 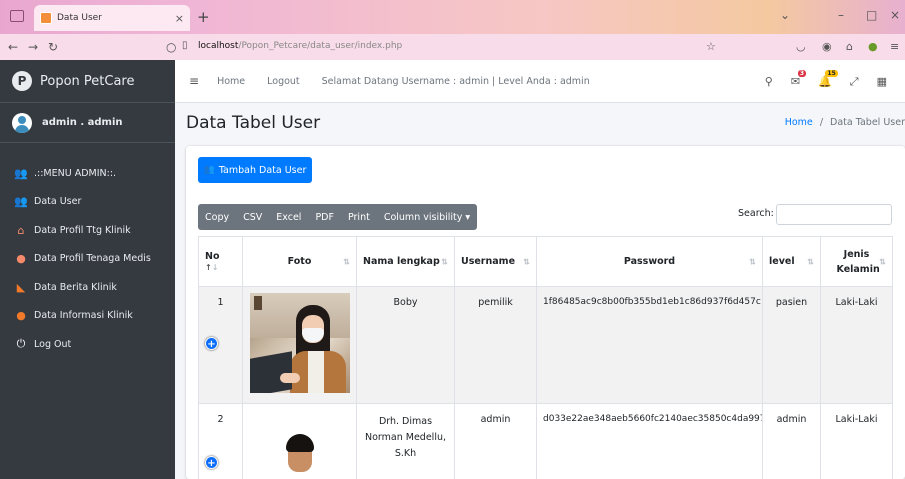 I want to click on breadcrumb: Home / Data Tabel User, so click(x=845, y=122).